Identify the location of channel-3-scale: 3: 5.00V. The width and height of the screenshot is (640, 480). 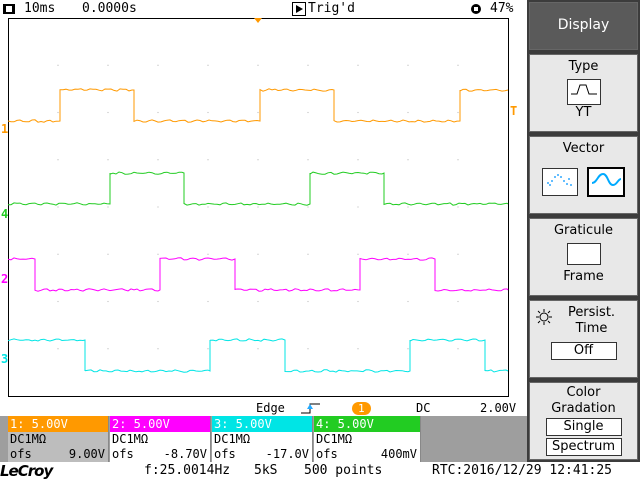
(262, 424).